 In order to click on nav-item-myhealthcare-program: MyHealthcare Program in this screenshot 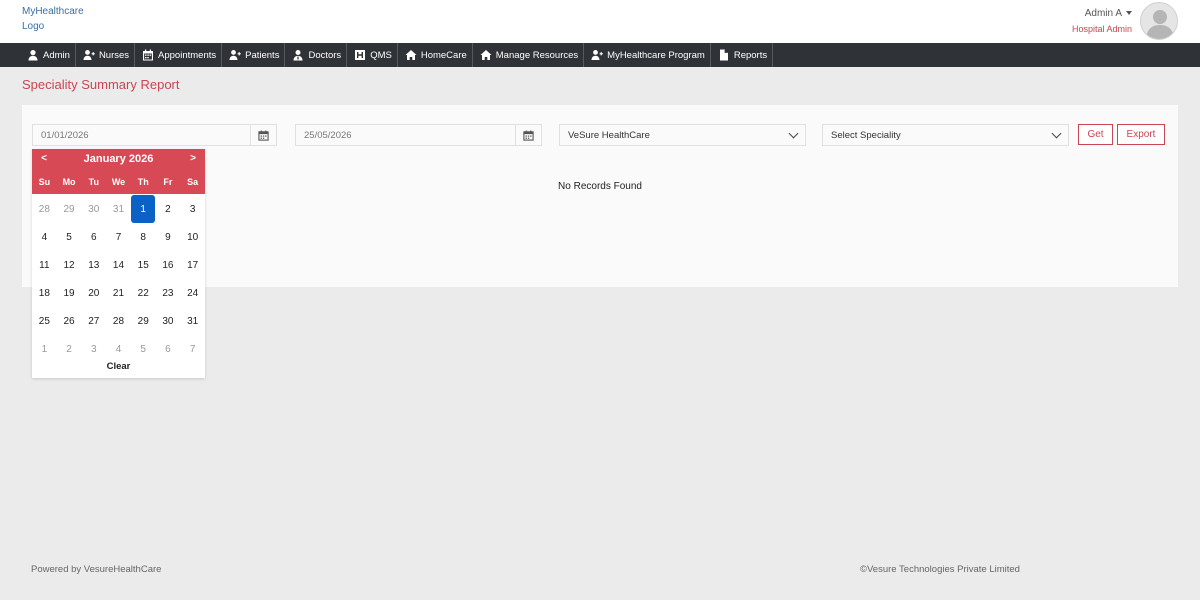, I will do `click(647, 55)`.